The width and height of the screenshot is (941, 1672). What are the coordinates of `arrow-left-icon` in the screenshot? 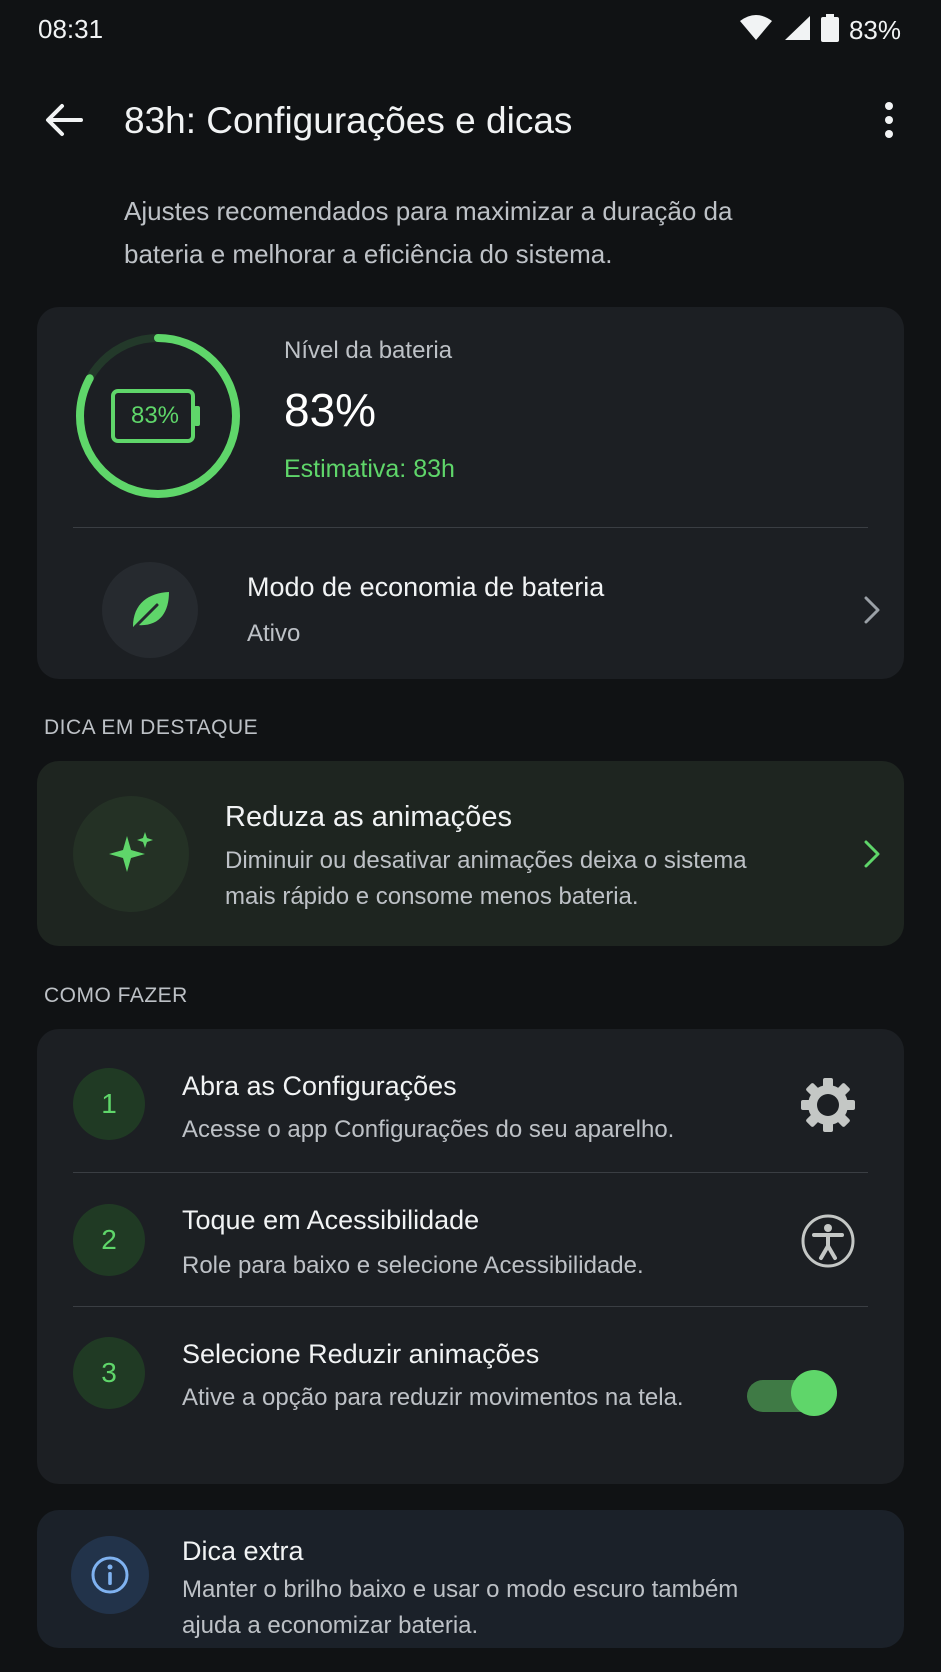 It's located at (64, 122).